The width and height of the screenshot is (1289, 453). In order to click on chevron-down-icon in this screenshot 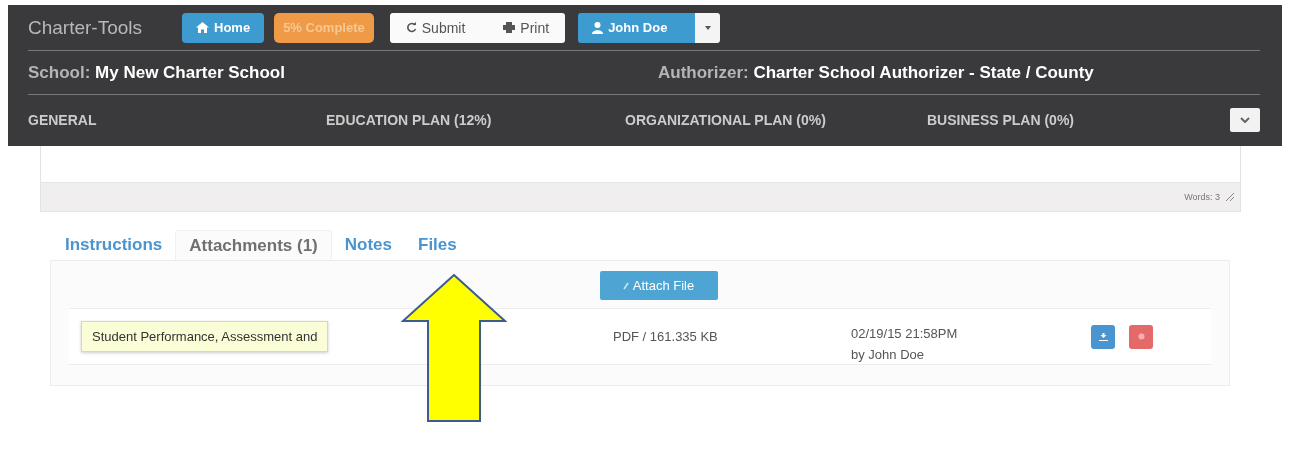, I will do `click(1245, 120)`.